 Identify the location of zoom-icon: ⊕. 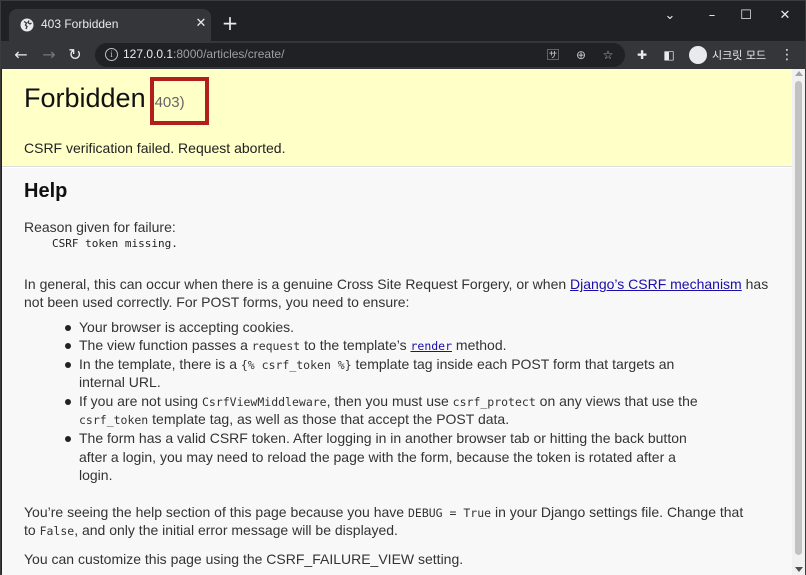
(581, 55).